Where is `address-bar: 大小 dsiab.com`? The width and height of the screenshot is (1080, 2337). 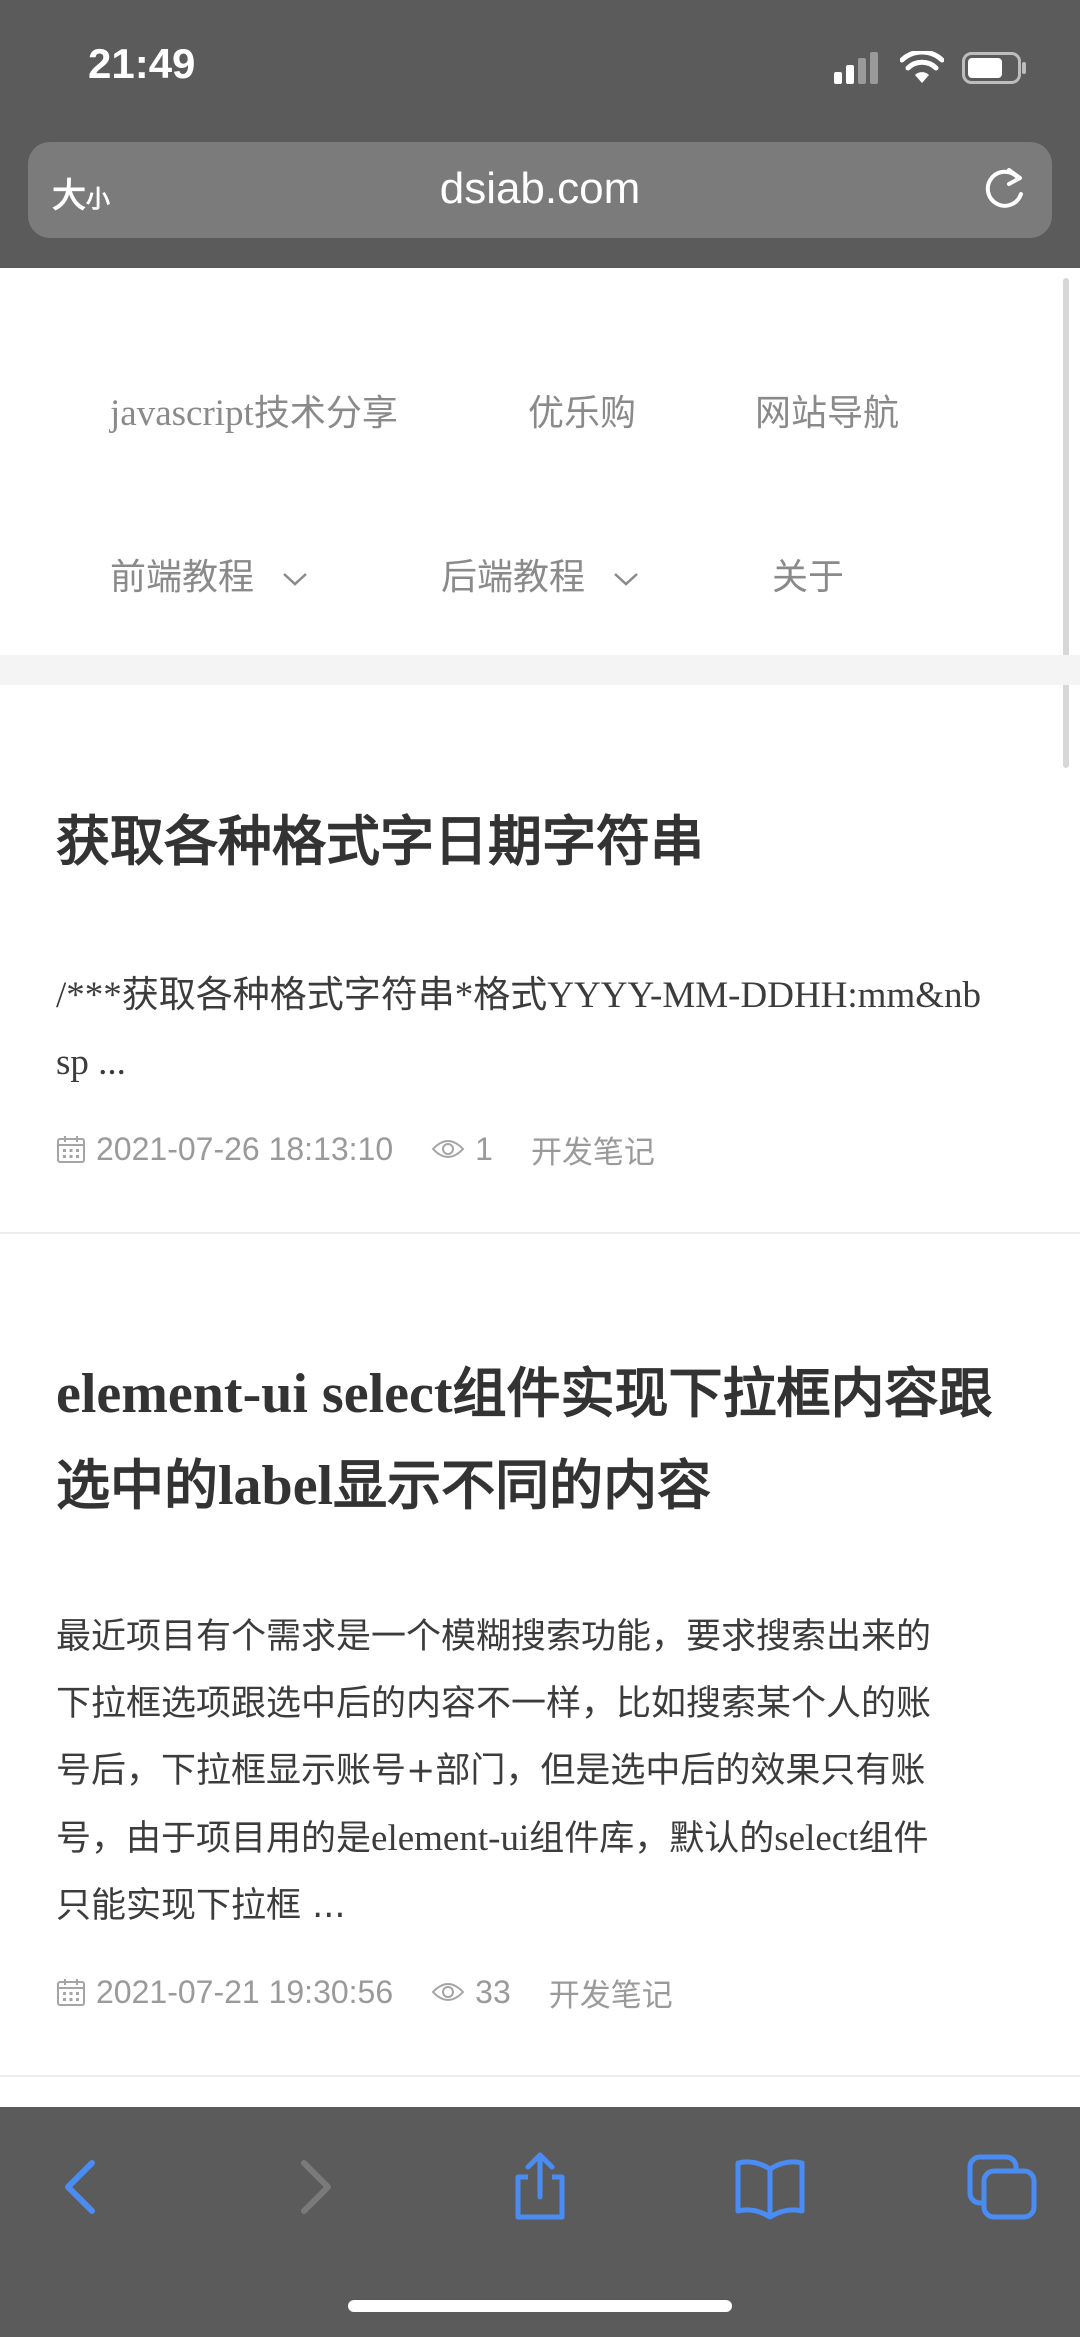
address-bar: 大小 dsiab.com is located at coordinates (540, 190).